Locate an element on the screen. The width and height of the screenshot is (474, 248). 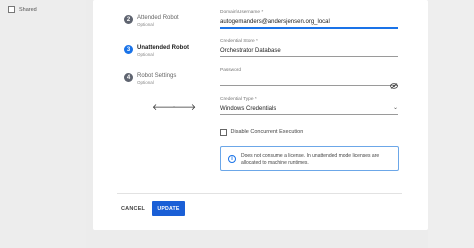
step-title: Attended Robot is located at coordinates (158, 18).